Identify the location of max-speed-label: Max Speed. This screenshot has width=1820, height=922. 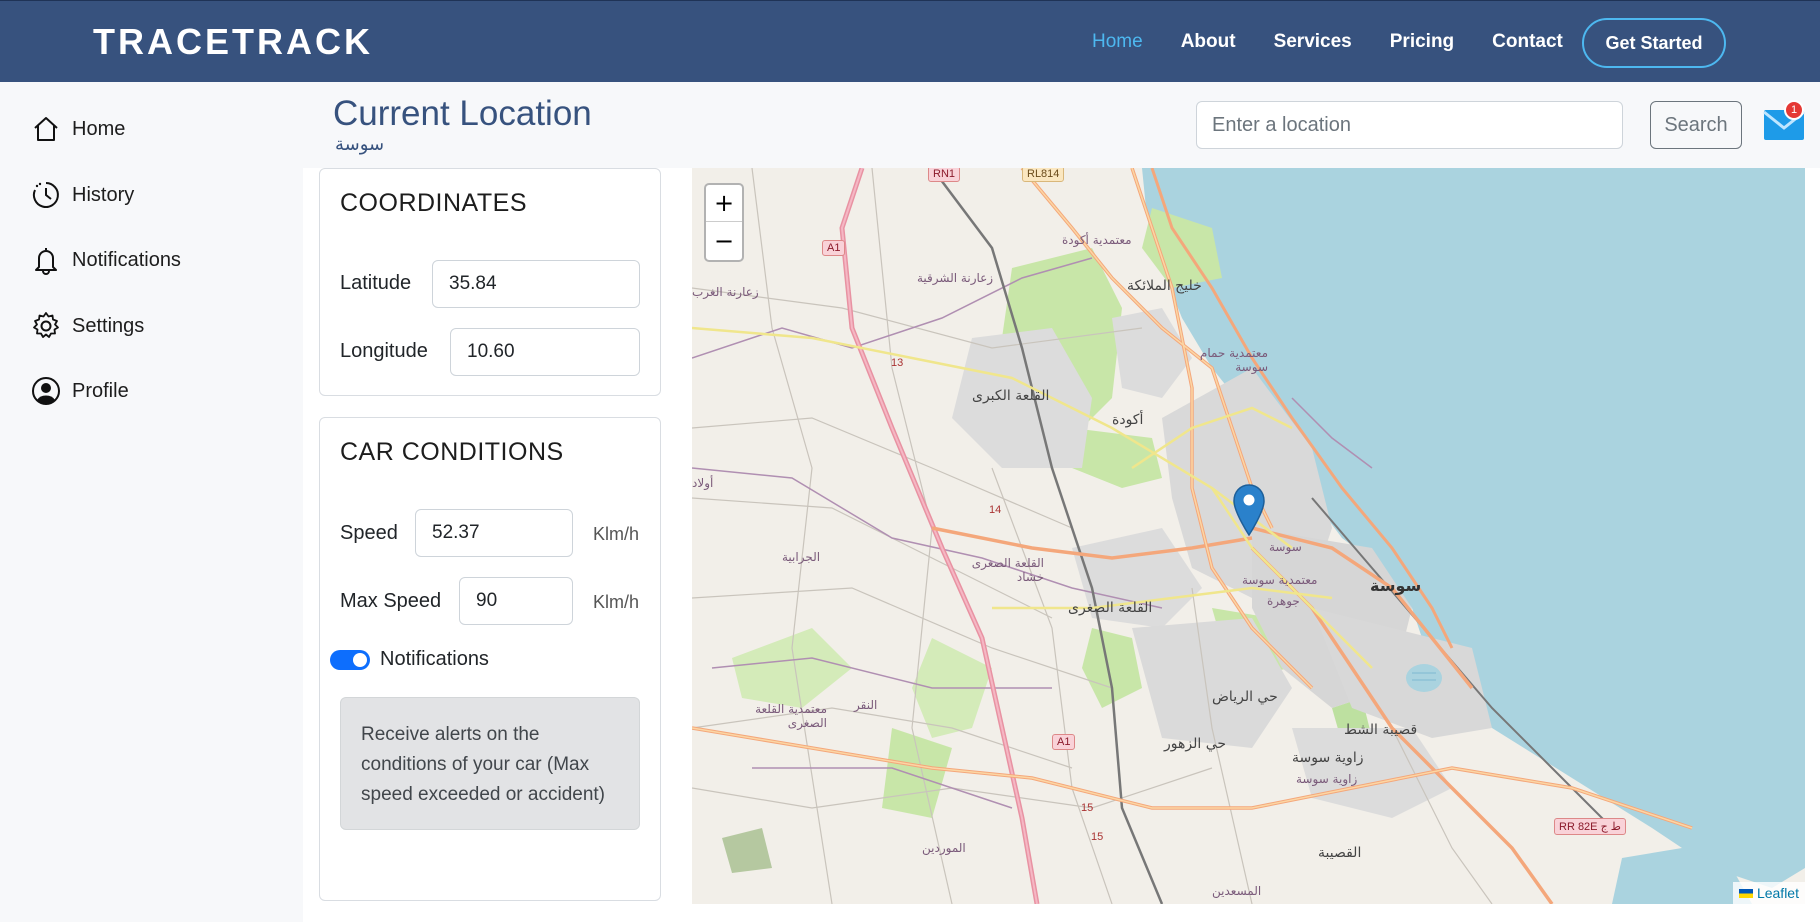
(391, 601).